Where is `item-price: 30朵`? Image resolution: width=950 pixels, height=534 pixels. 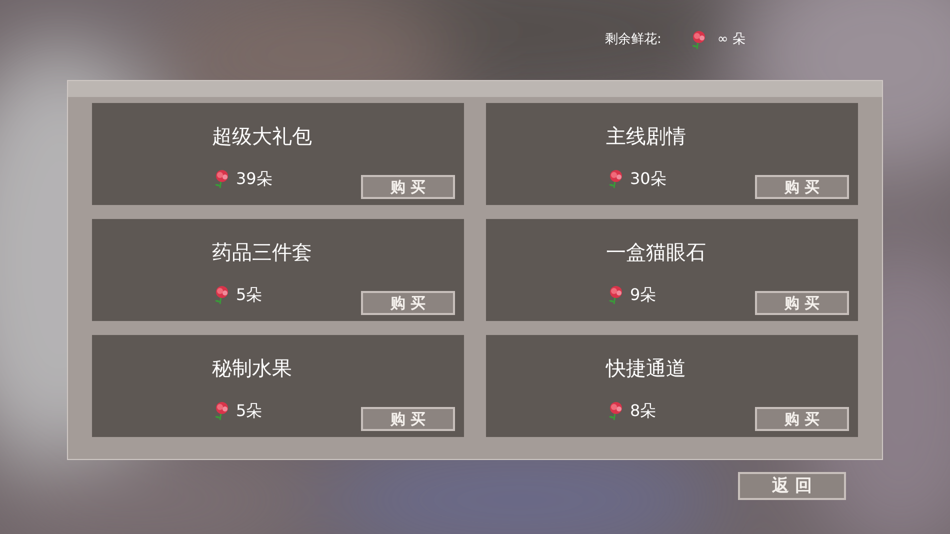
item-price: 30朵 is located at coordinates (648, 179).